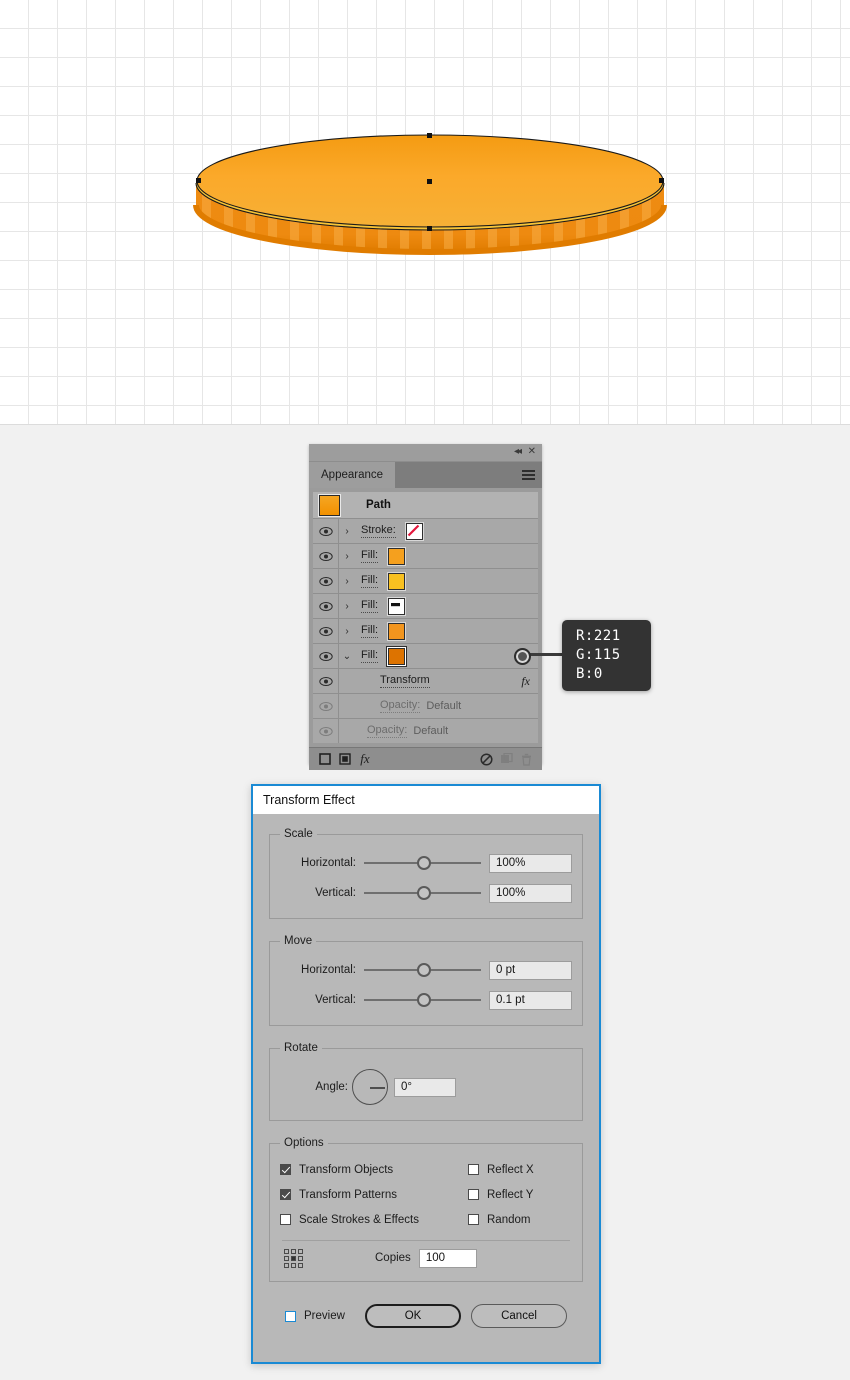 The width and height of the screenshot is (850, 1380). I want to click on move-horizontal-slider, so click(422, 970).